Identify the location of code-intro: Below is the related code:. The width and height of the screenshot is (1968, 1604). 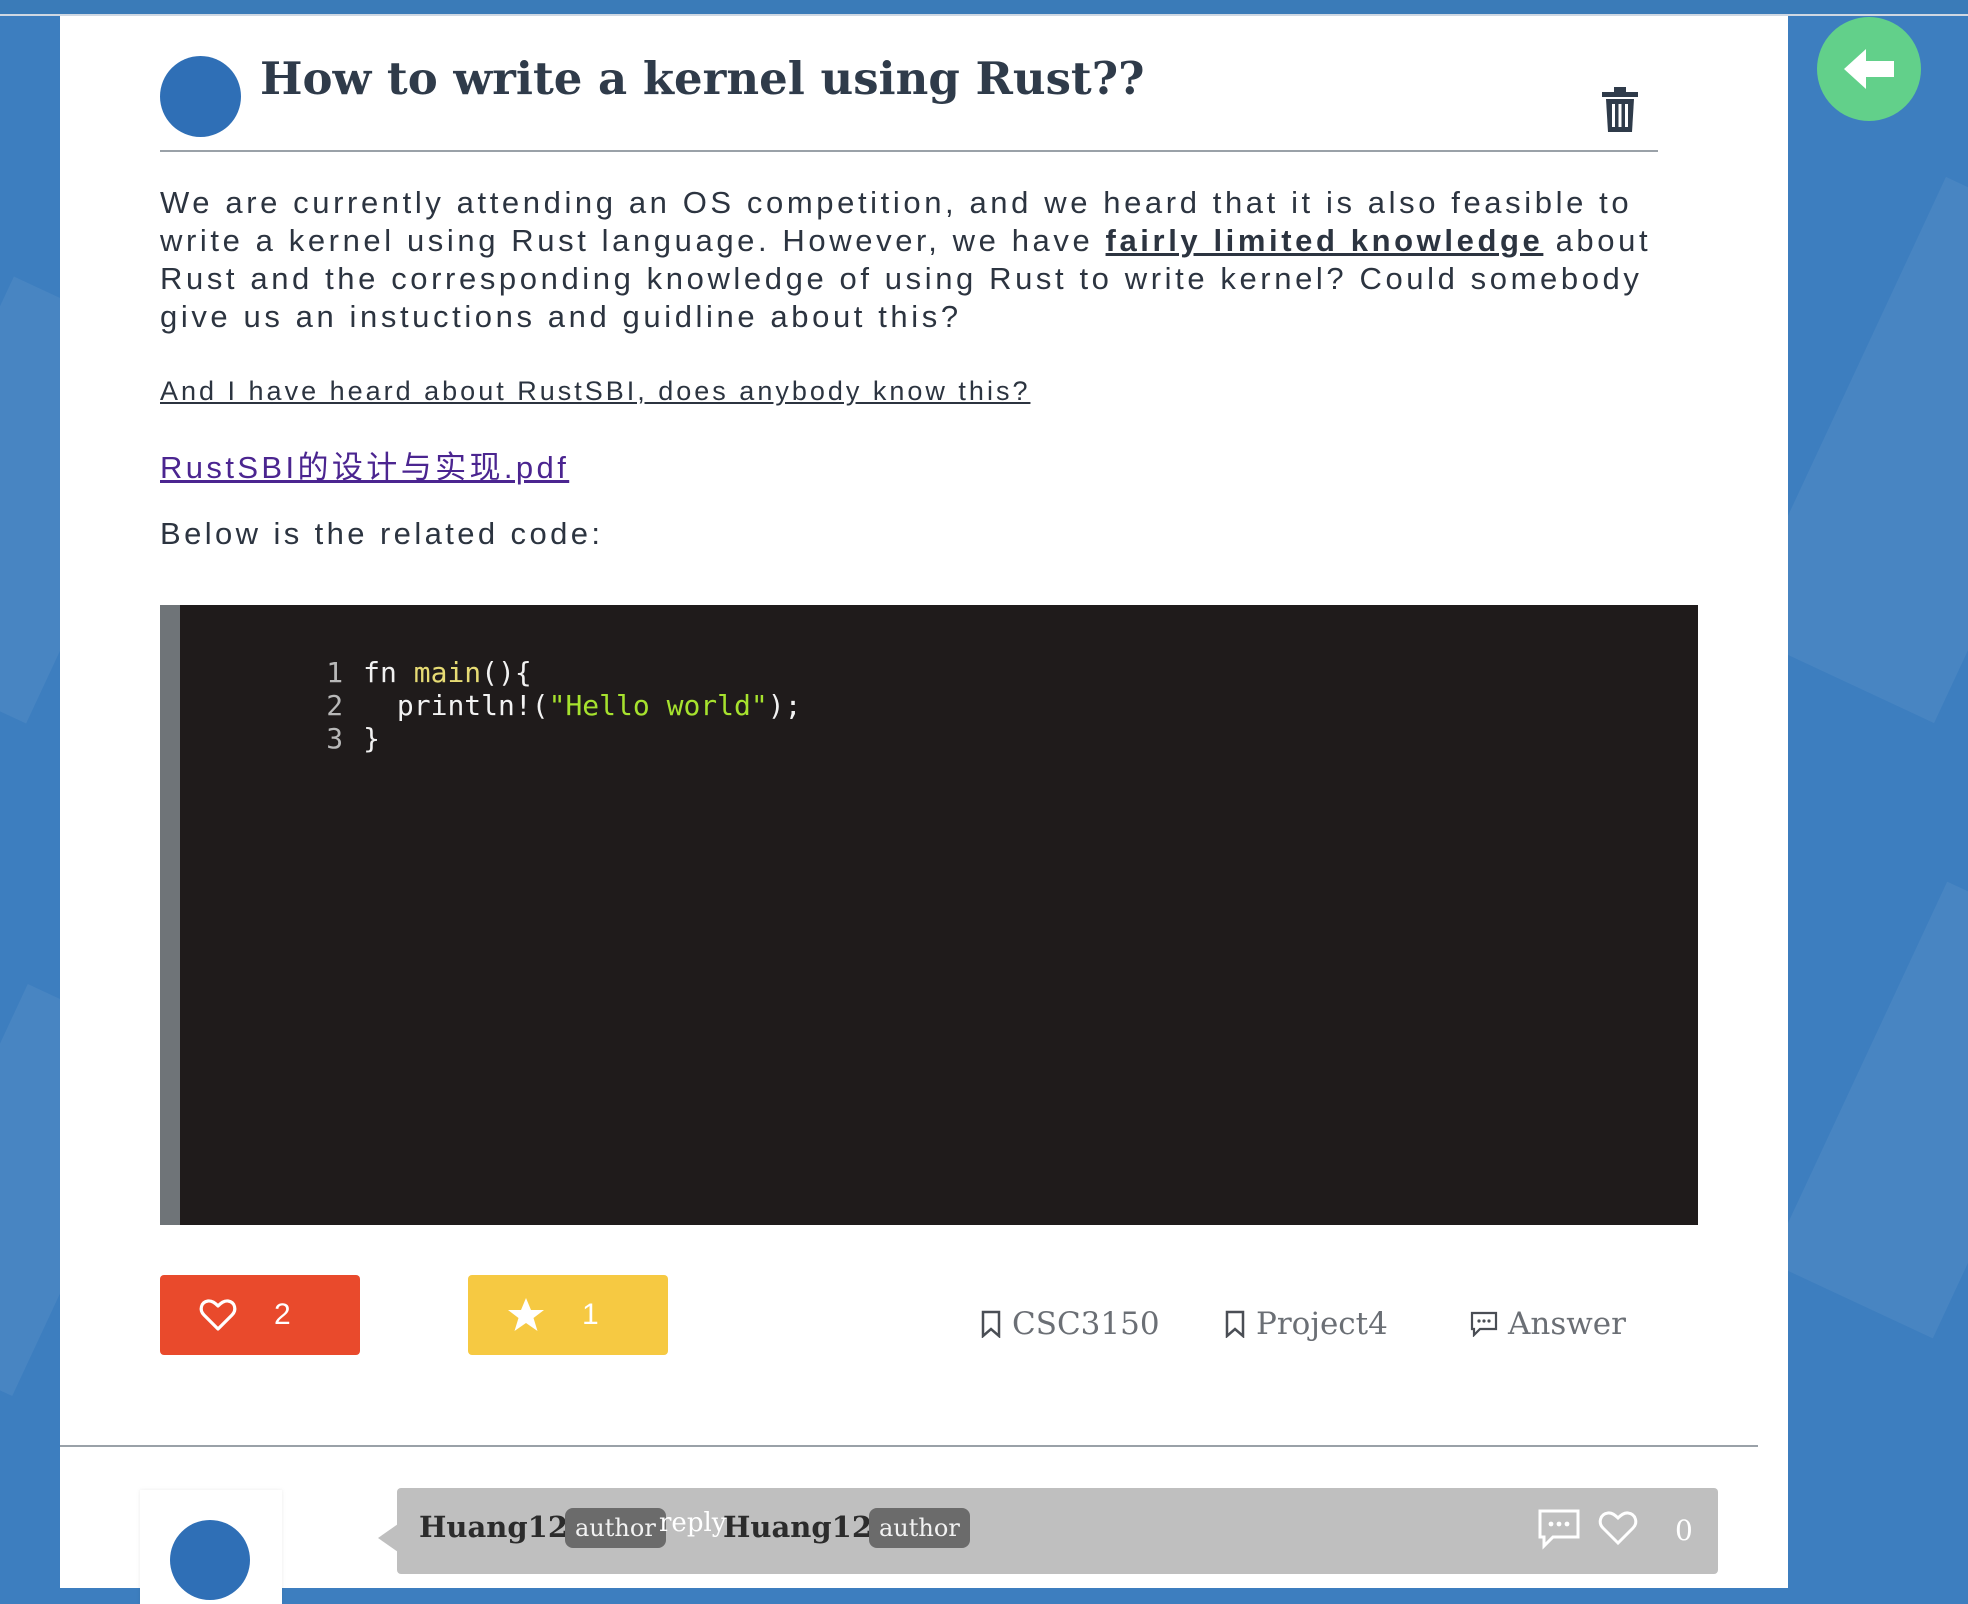
(382, 533).